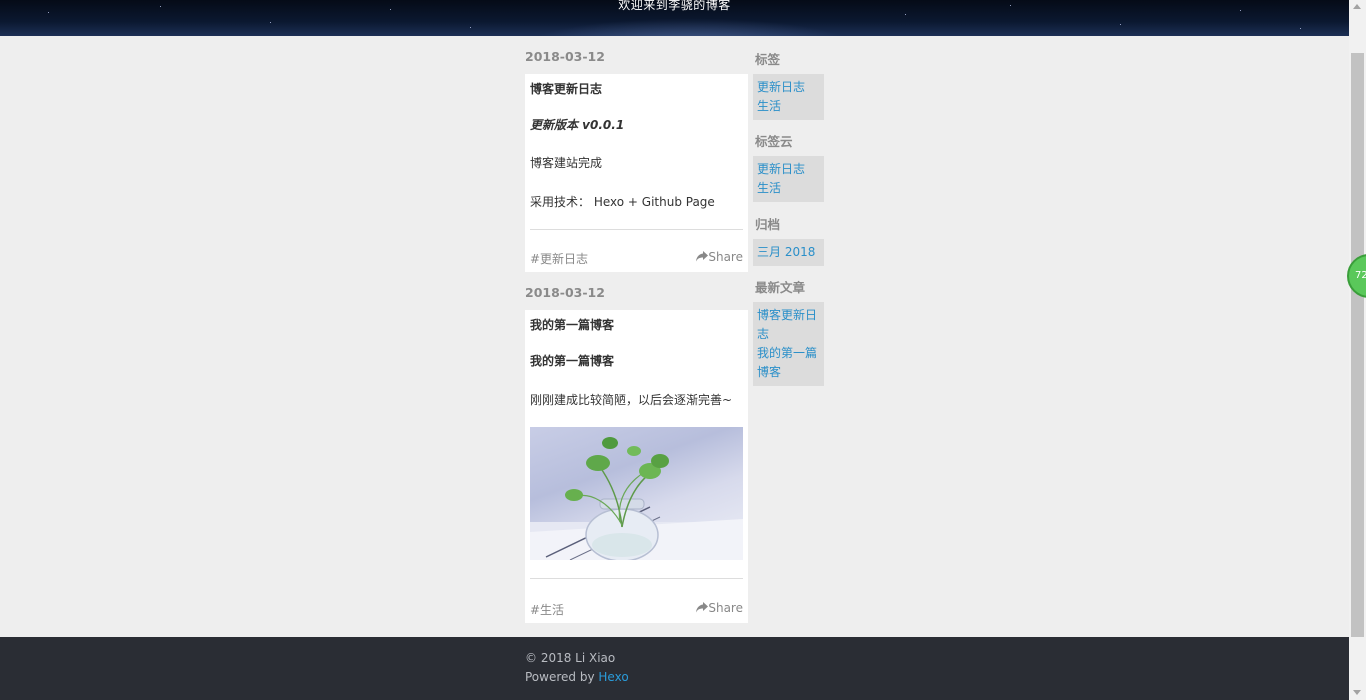 This screenshot has width=1366, height=700. I want to click on post-subtitle: 我的第一篇博客, so click(572, 361).